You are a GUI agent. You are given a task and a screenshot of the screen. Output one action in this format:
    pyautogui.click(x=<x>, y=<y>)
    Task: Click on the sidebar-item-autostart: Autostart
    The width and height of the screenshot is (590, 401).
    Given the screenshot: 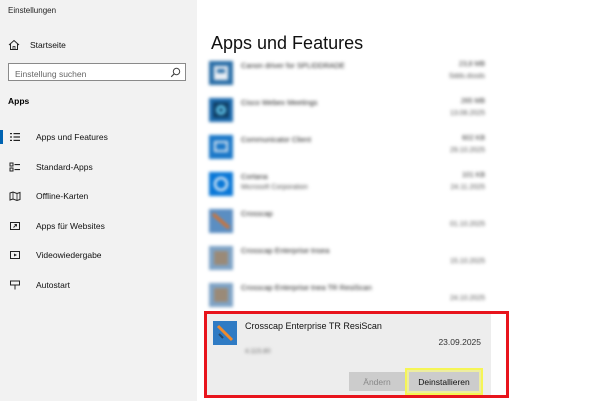 What is the action you would take?
    pyautogui.click(x=98, y=285)
    